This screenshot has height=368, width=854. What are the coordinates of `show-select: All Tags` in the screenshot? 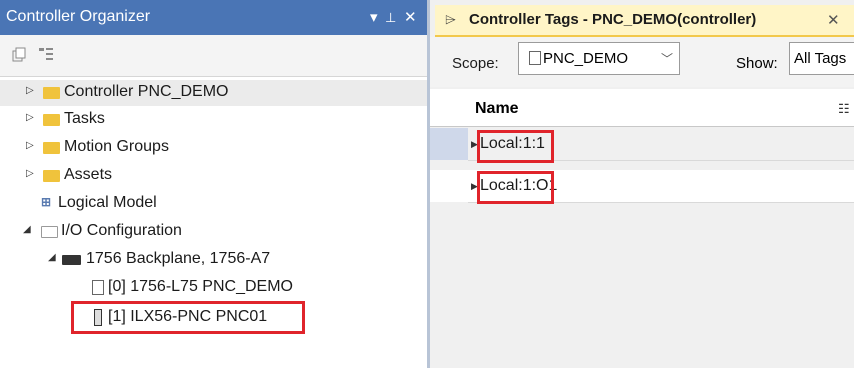 It's located at (821, 58).